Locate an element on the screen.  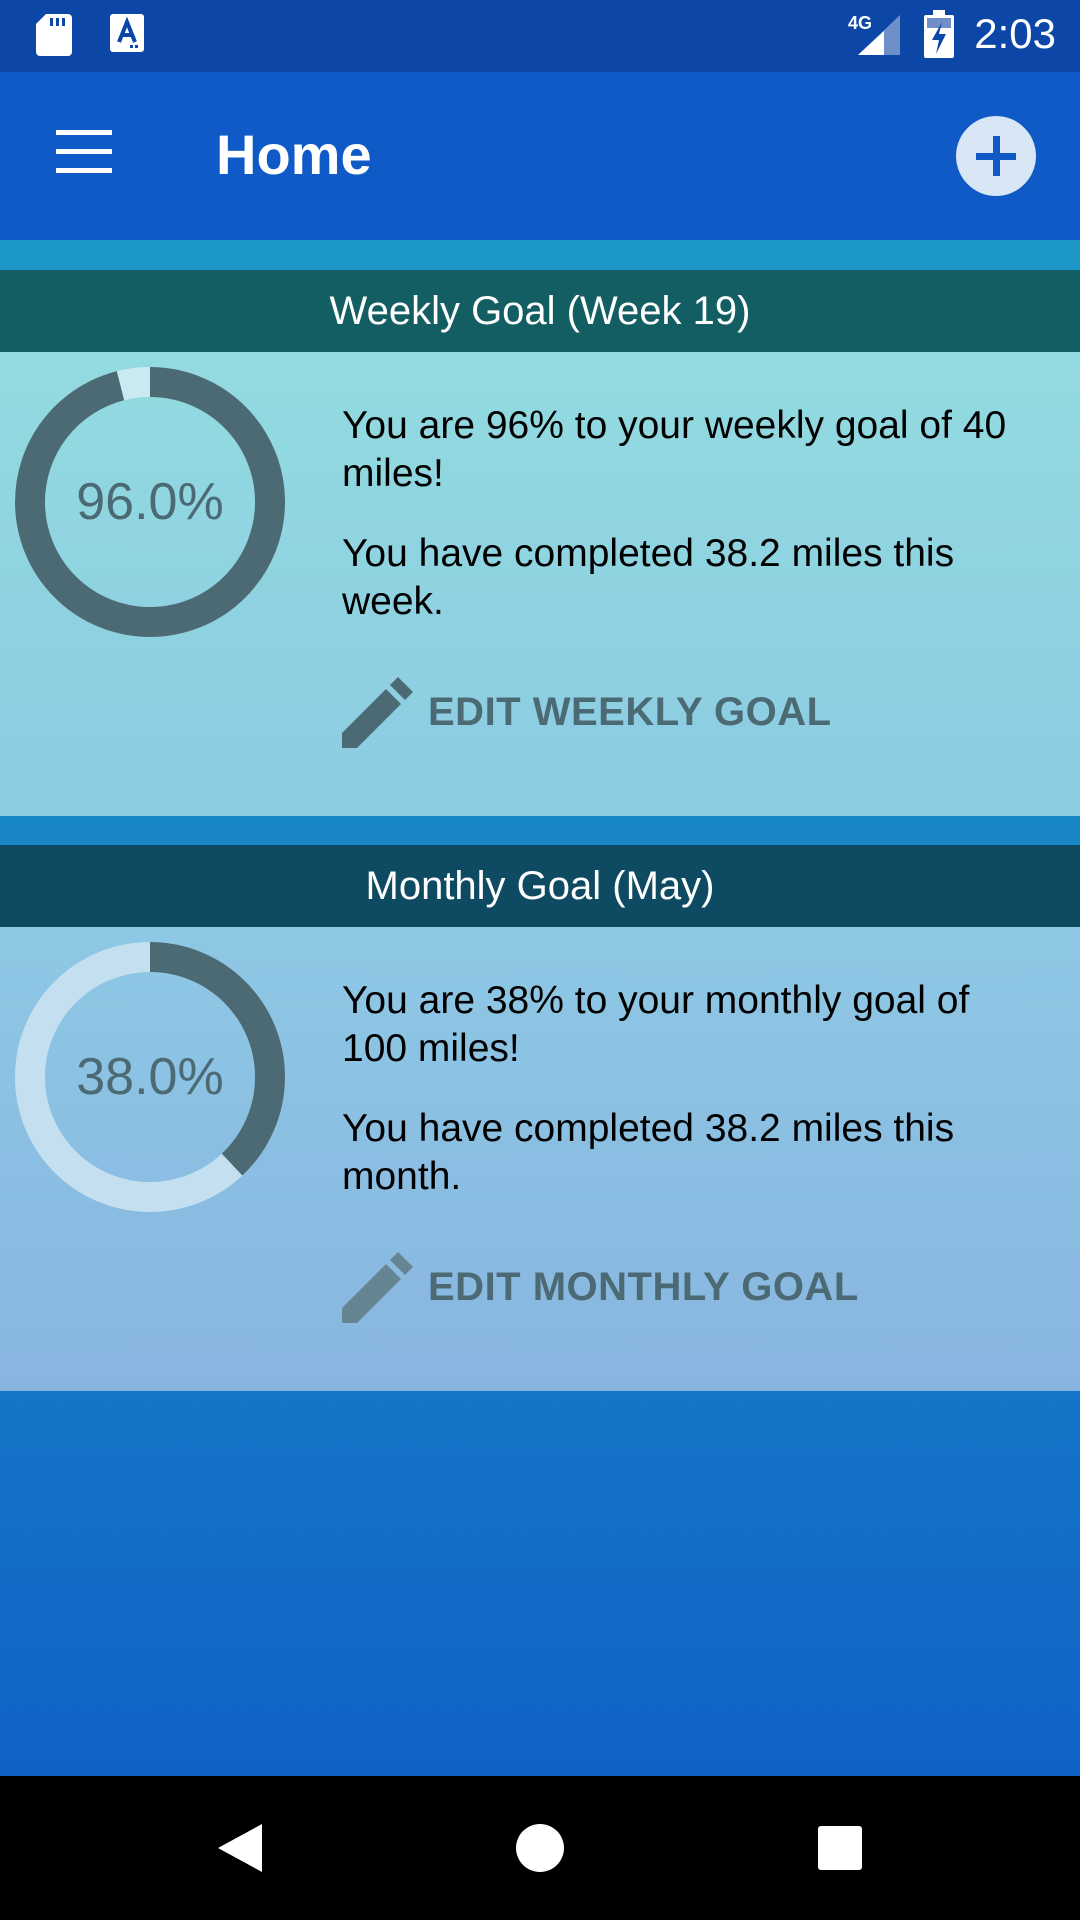
status-bar: 4G 2:03 is located at coordinates (540, 36).